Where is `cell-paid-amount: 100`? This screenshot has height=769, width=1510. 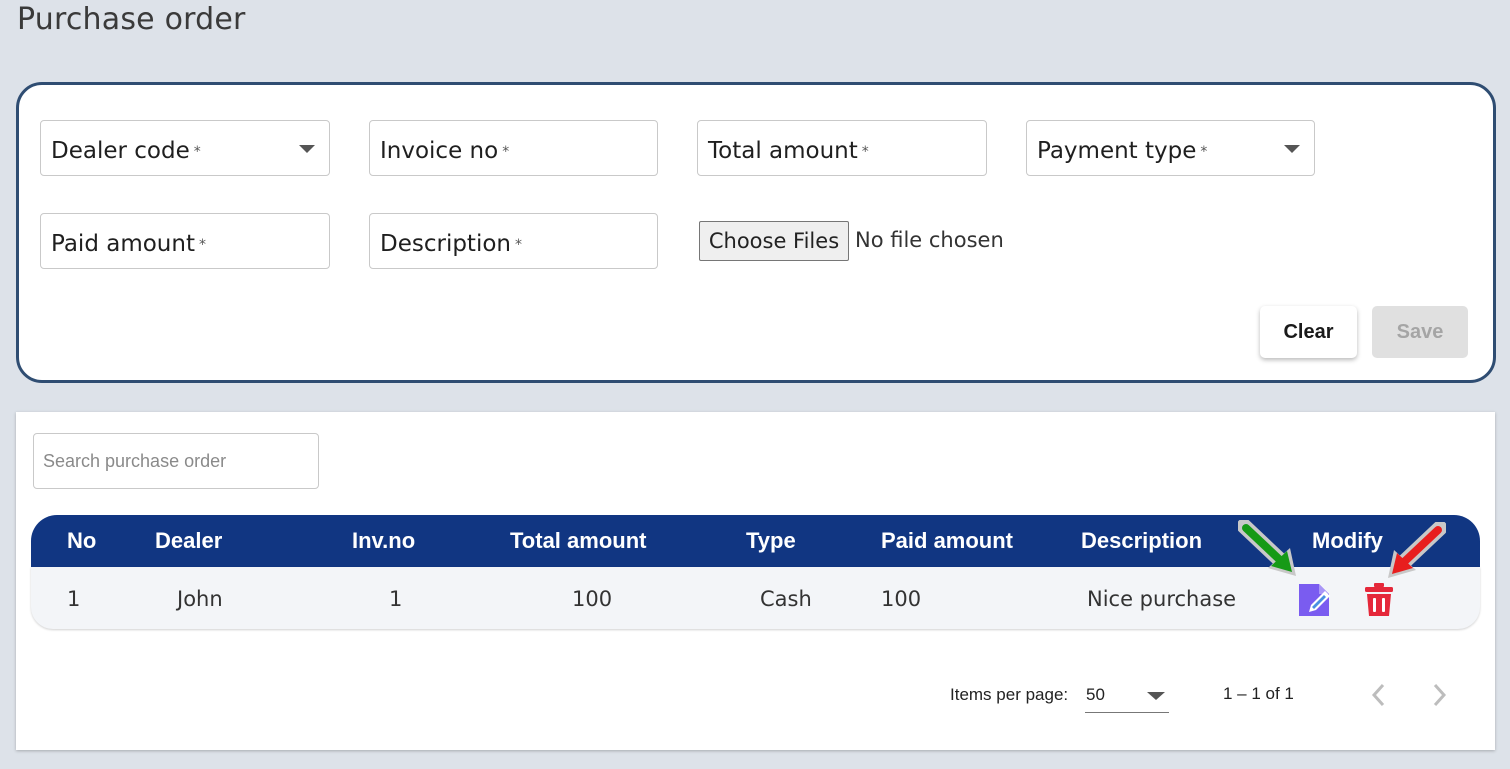 cell-paid-amount: 100 is located at coordinates (901, 599).